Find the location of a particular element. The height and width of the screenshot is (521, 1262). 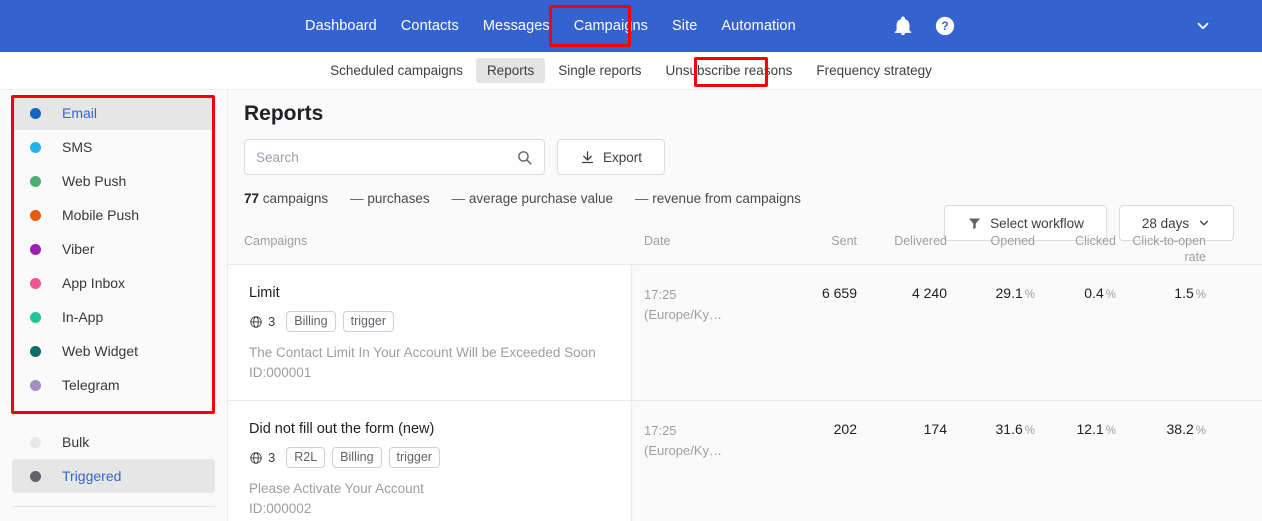

metric-revenue-from-campaigns: — revenue from campaigns is located at coordinates (718, 198).